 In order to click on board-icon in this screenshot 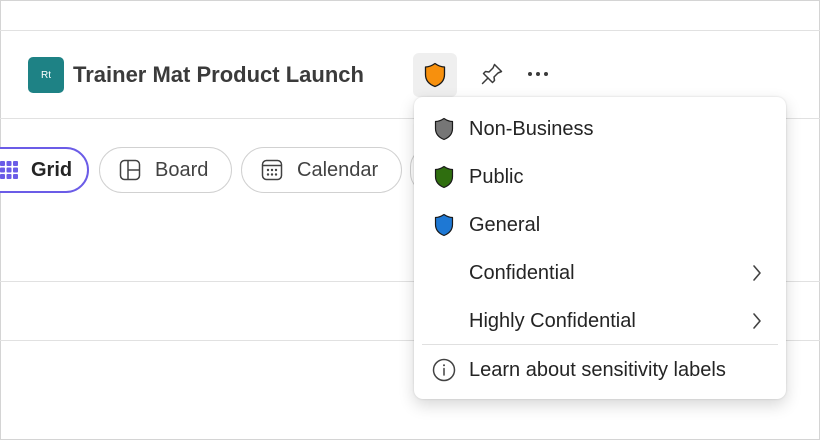, I will do `click(130, 170)`.